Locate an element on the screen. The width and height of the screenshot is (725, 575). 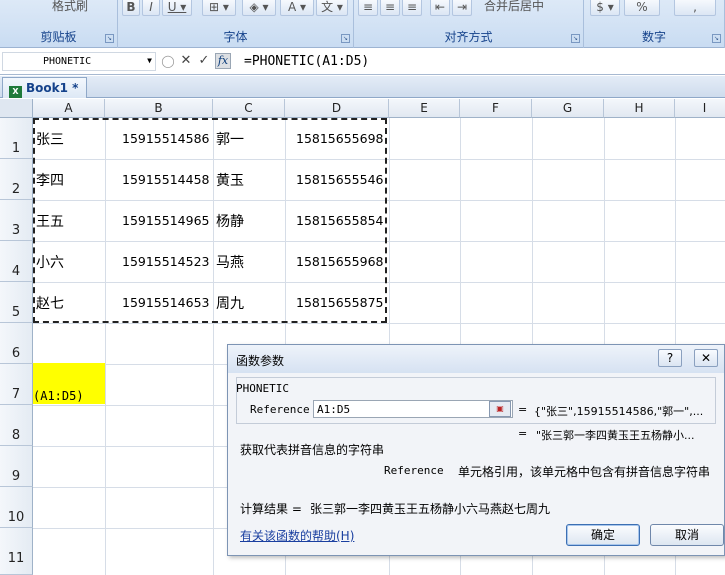
name-box: PHONETIC ▼ is located at coordinates (79, 61).